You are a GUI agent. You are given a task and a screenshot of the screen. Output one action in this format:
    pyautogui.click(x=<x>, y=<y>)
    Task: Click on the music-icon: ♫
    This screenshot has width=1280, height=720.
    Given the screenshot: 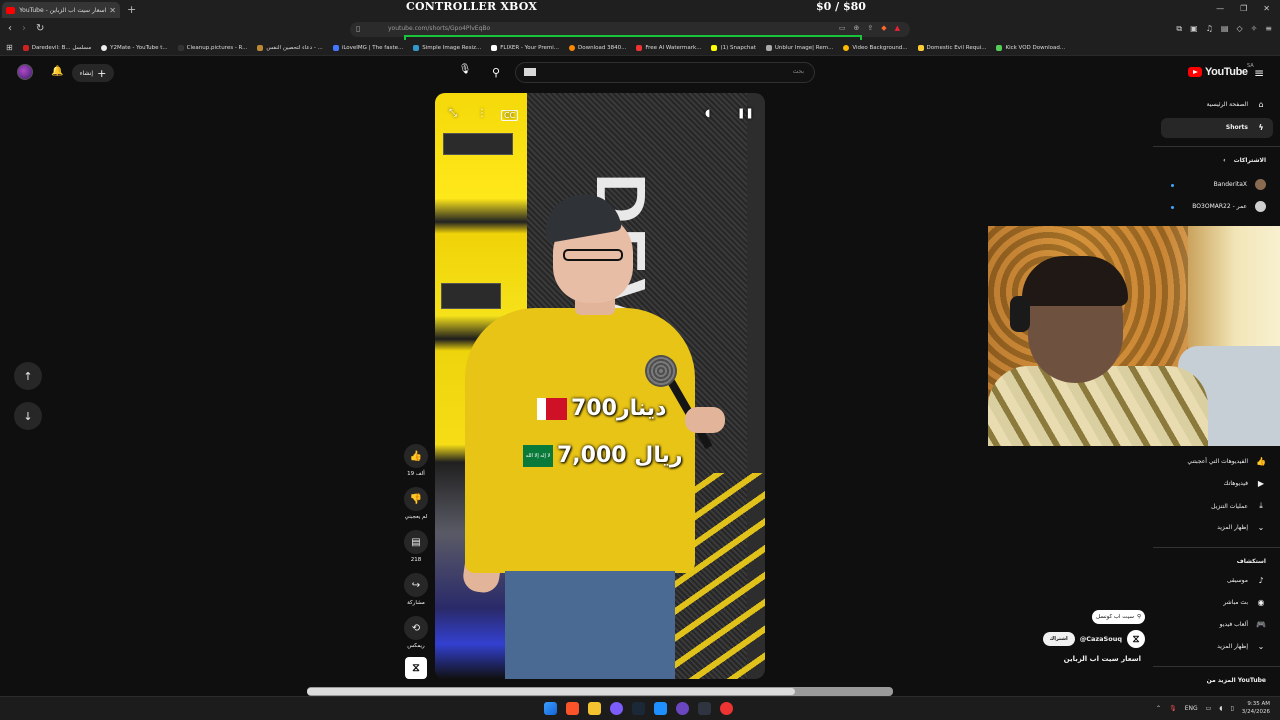 What is the action you would take?
    pyautogui.click(x=1209, y=29)
    